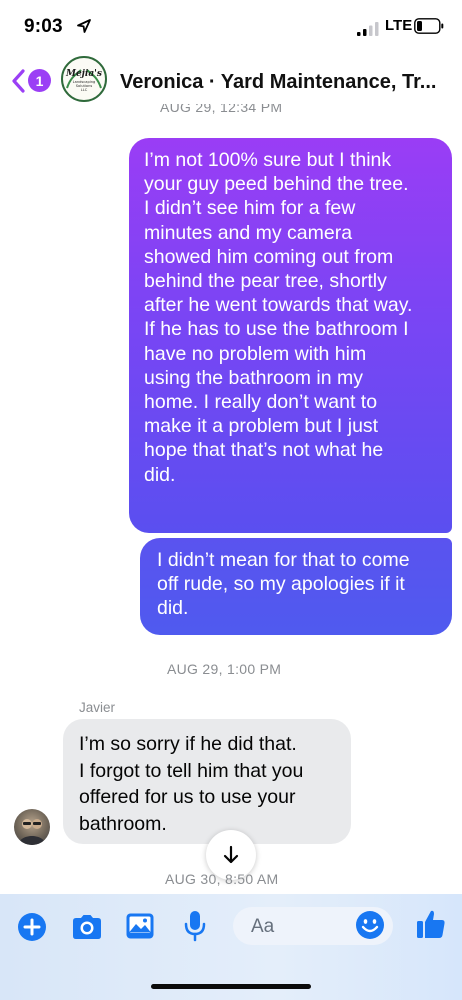 This screenshot has width=462, height=1000. What do you see at coordinates (399, 25) in the screenshot?
I see `network-type: LTE` at bounding box center [399, 25].